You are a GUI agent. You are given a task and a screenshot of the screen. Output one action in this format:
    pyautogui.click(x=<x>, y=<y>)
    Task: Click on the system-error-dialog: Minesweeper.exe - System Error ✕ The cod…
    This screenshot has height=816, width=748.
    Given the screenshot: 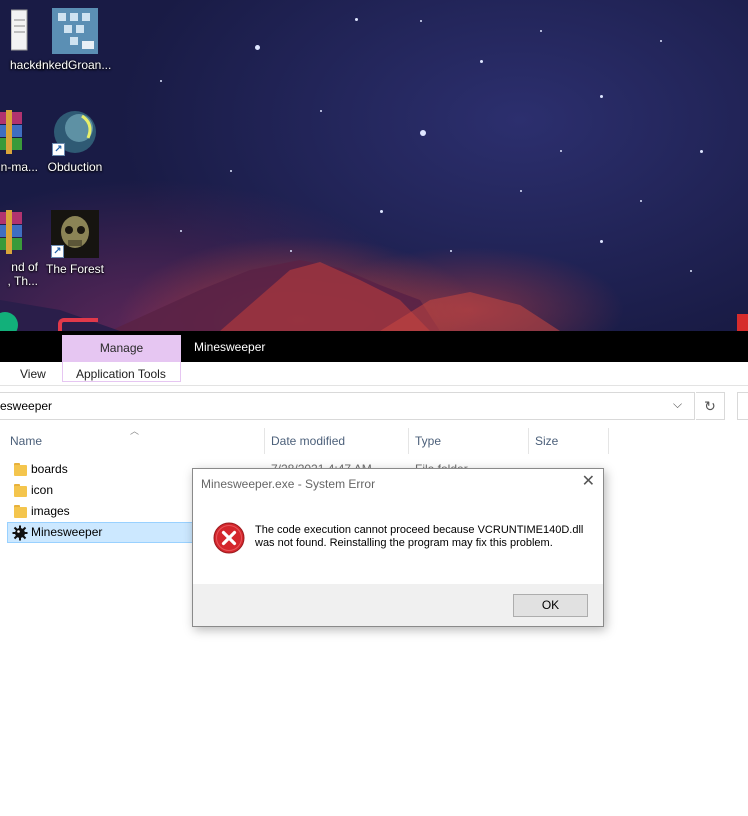 What is the action you would take?
    pyautogui.click(x=398, y=547)
    